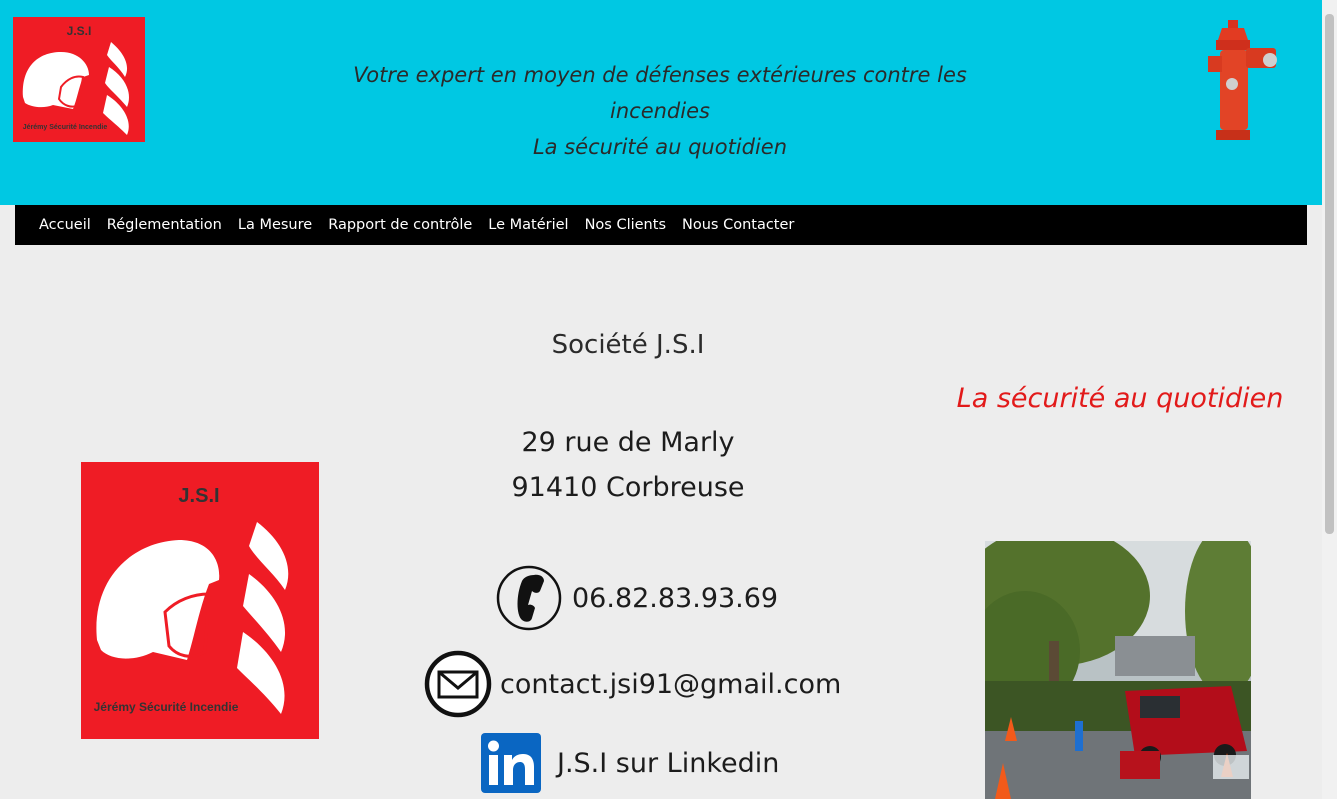  I want to click on phone-contact: 06.82.83.93.69, so click(637, 598).